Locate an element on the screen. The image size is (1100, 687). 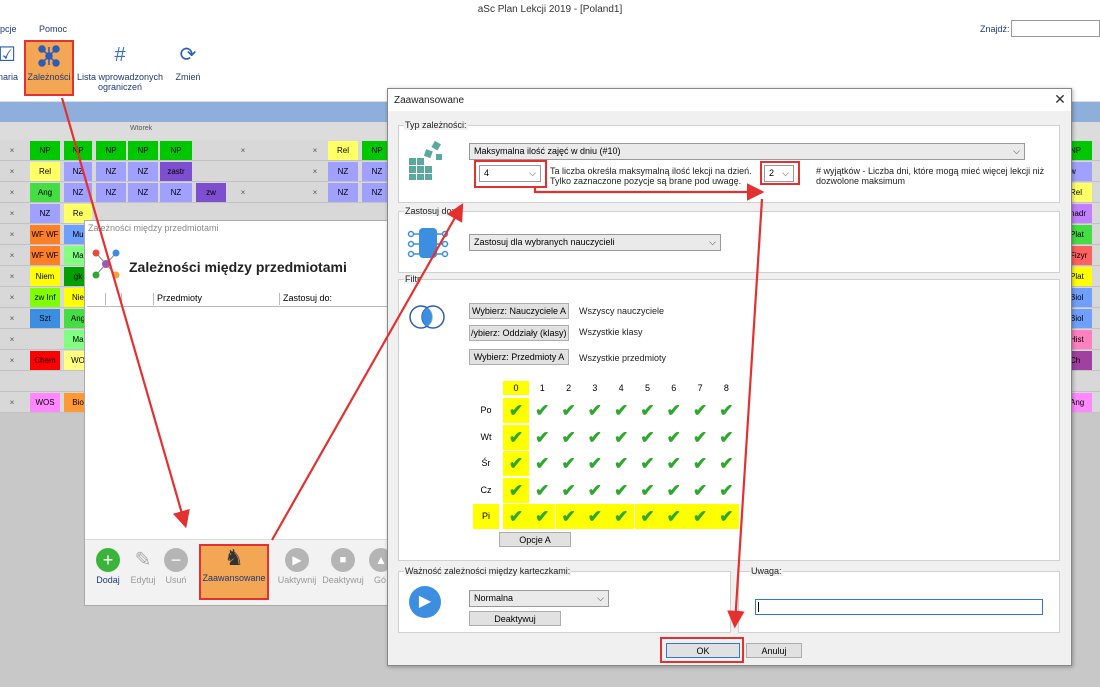
col-zastosuj: Zastosuj do: is located at coordinates (335, 299).